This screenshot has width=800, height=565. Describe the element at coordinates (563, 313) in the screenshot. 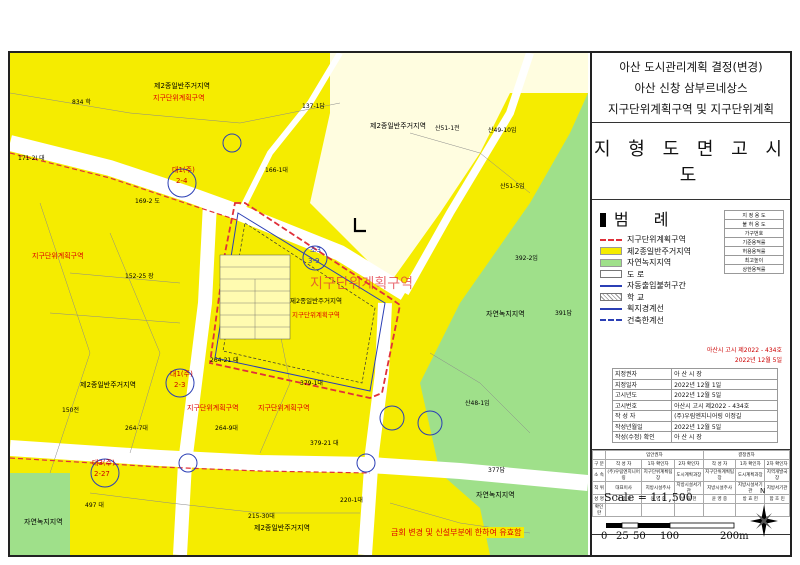

I see `parcel-label: 391답` at that location.